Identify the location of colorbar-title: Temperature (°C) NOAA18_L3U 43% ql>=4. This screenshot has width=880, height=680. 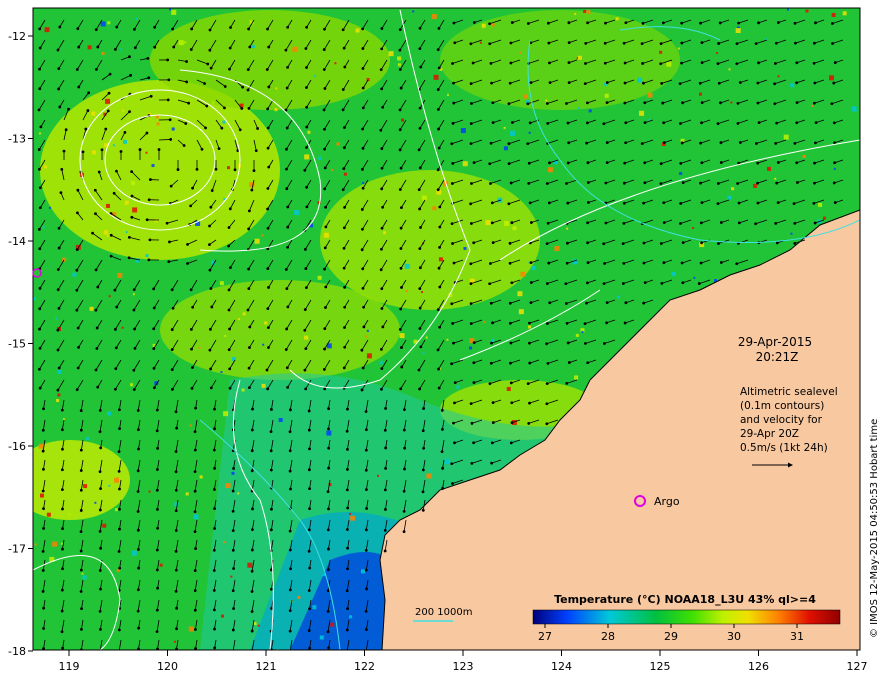
(685, 599).